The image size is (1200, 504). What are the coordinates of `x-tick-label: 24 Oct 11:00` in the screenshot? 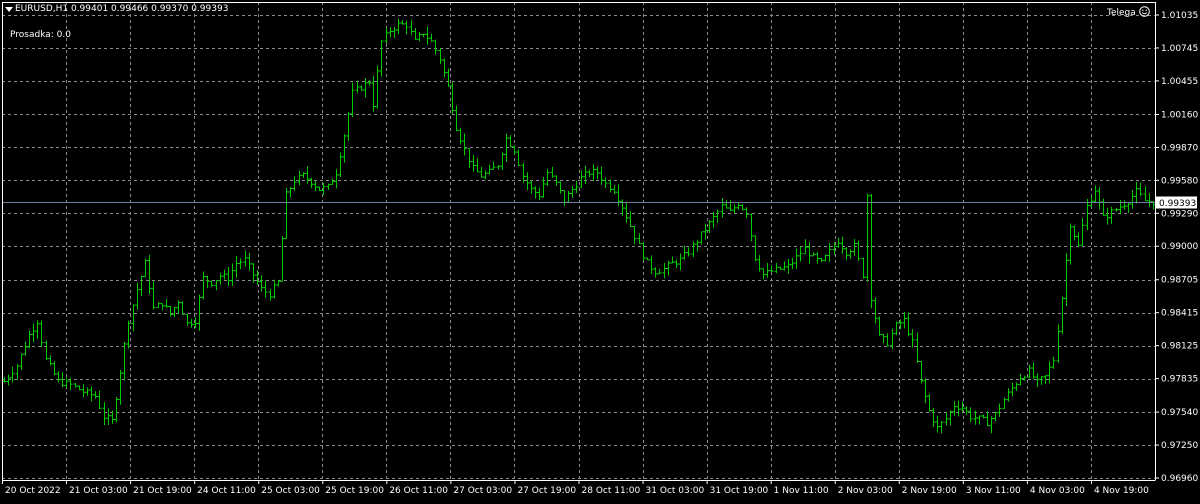 It's located at (226, 491).